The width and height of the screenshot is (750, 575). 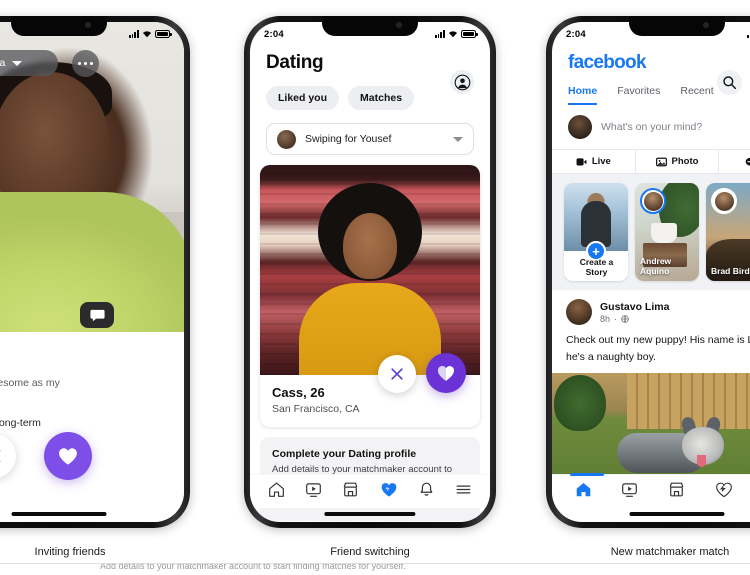 I want to click on account-circle-icon, so click(x=462, y=82).